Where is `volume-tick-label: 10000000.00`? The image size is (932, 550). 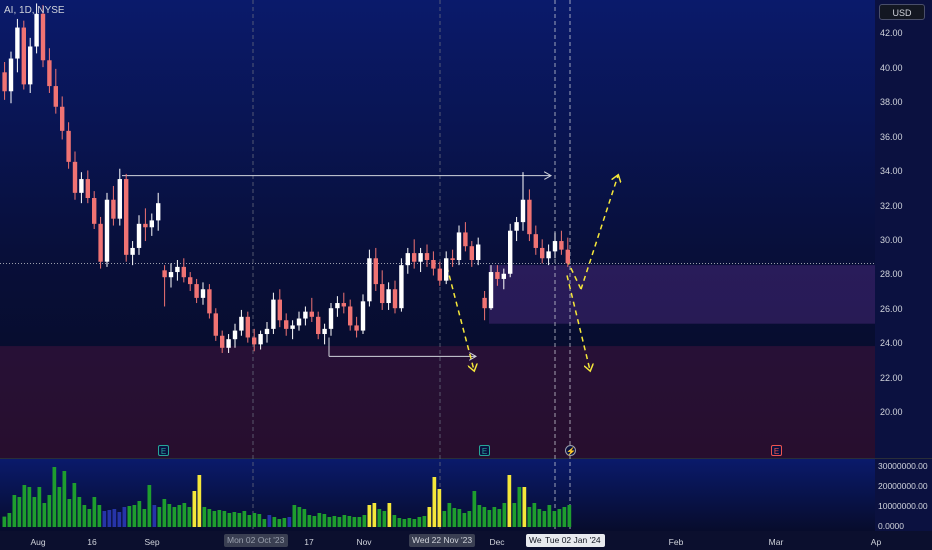
volume-tick-label: 10000000.00 is located at coordinates (903, 506).